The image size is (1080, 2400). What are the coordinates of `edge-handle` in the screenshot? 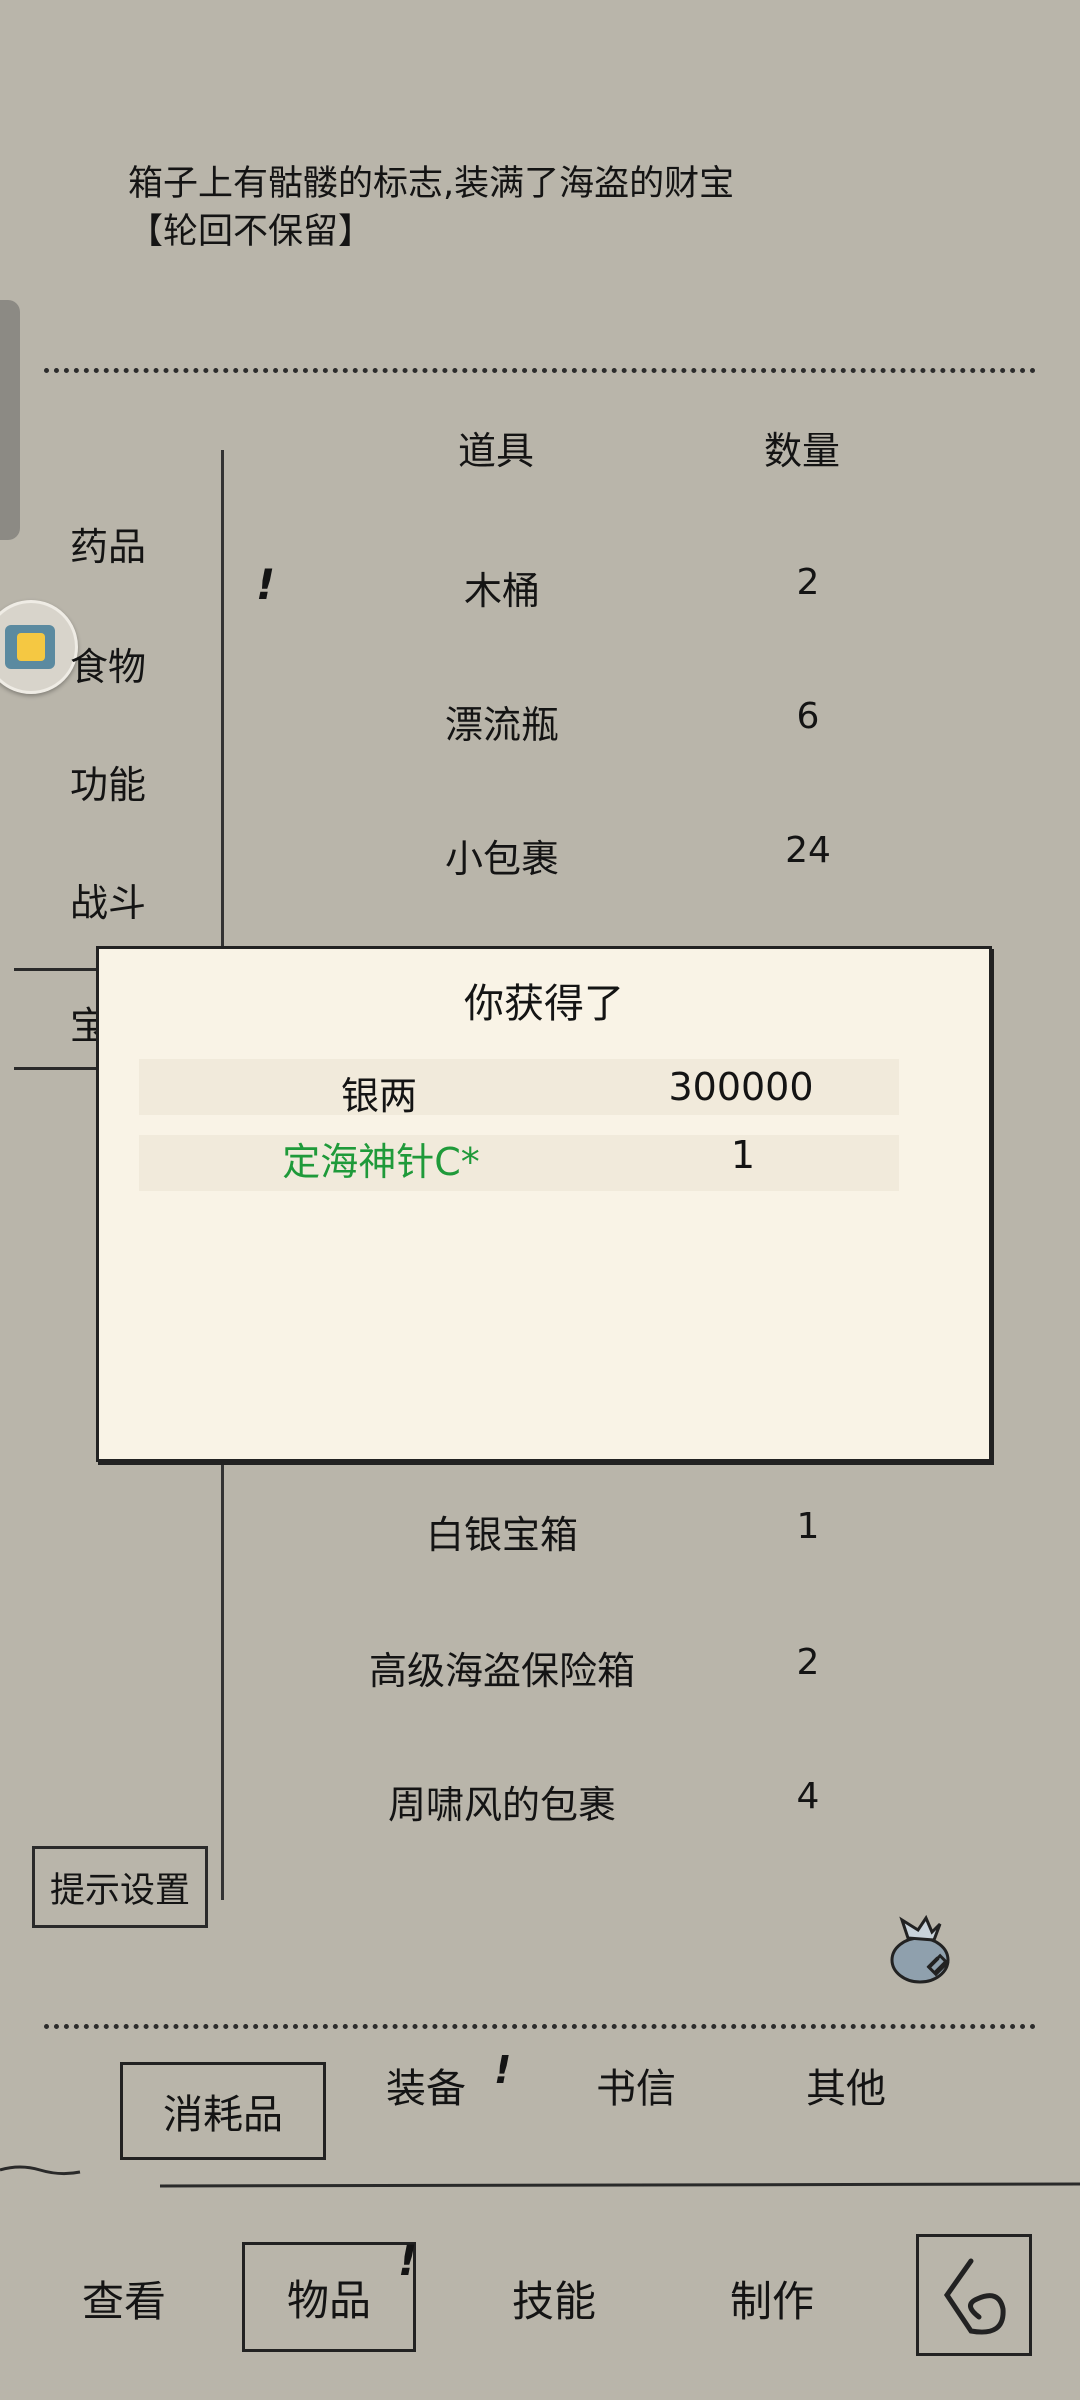 It's located at (10, 420).